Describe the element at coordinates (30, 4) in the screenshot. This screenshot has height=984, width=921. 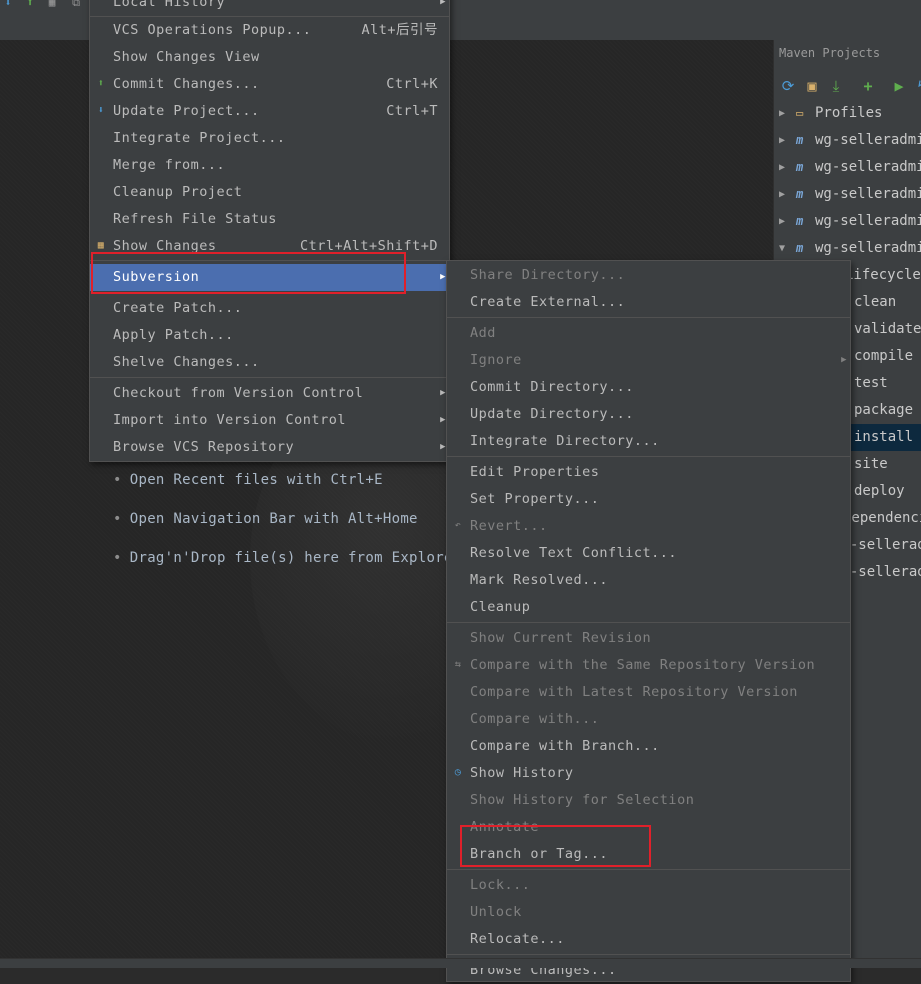
I see `arrow-up-icon: ⬆` at that location.